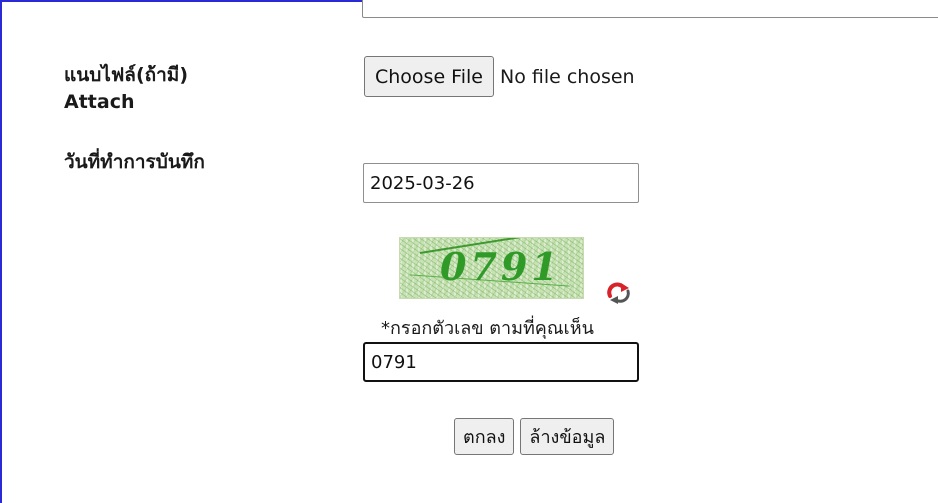 This screenshot has height=503, width=938. What do you see at coordinates (126, 88) in the screenshot?
I see `attach-label: แนบไฟล์(ถ้ามี) Attach` at bounding box center [126, 88].